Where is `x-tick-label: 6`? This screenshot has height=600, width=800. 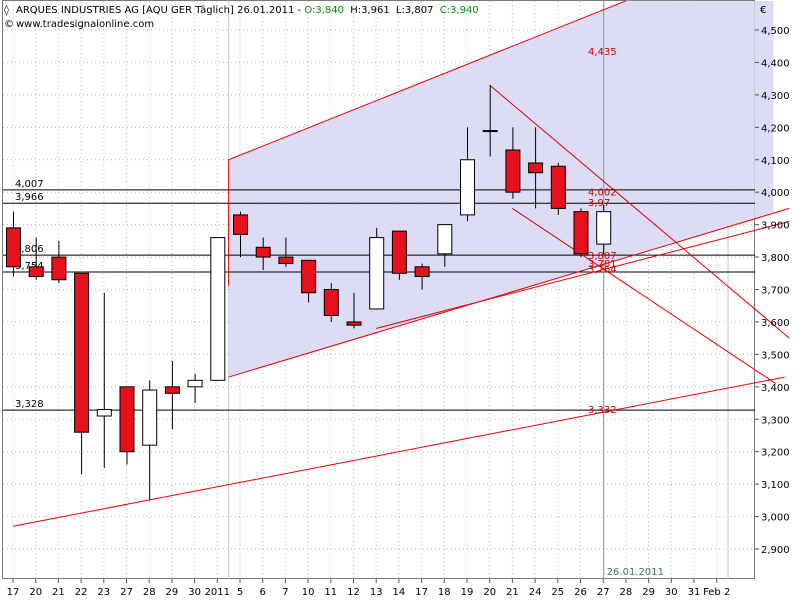 x-tick-label: 6 is located at coordinates (263, 592).